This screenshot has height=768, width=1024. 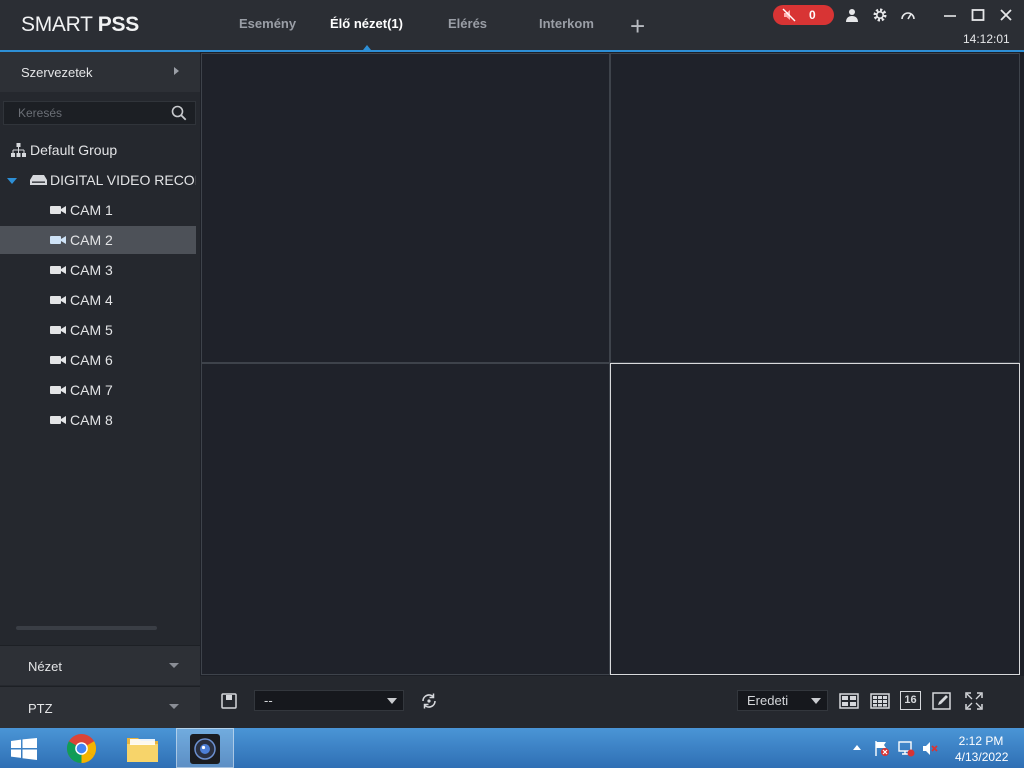 What do you see at coordinates (637, 26) in the screenshot?
I see `add-tab-icon: +` at bounding box center [637, 26].